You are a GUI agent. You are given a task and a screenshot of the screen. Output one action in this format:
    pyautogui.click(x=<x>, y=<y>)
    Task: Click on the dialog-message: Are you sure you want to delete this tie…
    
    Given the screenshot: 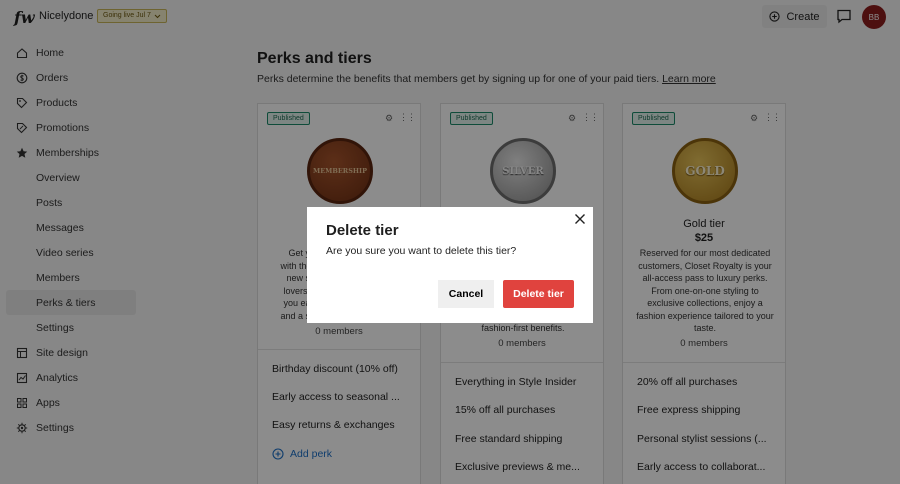 What is the action you would take?
    pyautogui.click(x=421, y=251)
    